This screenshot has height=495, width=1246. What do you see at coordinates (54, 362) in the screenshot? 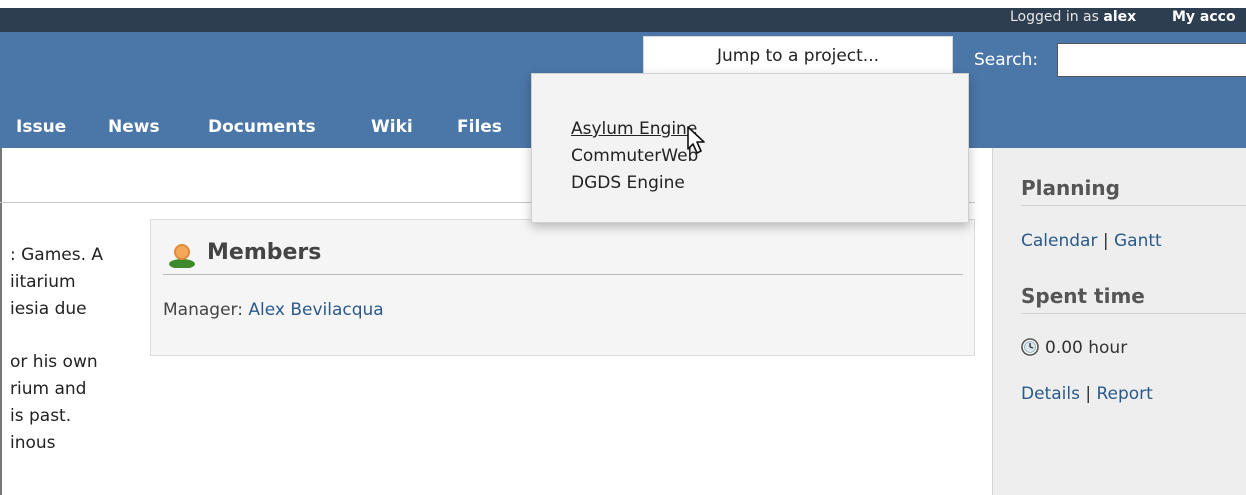
I see `description-line: or his own` at bounding box center [54, 362].